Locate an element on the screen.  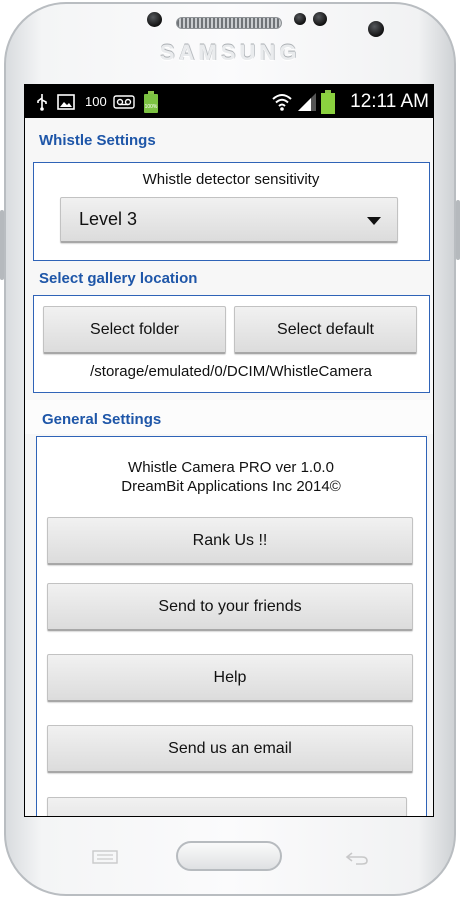
select-folder-button: Select folder is located at coordinates (134, 330).